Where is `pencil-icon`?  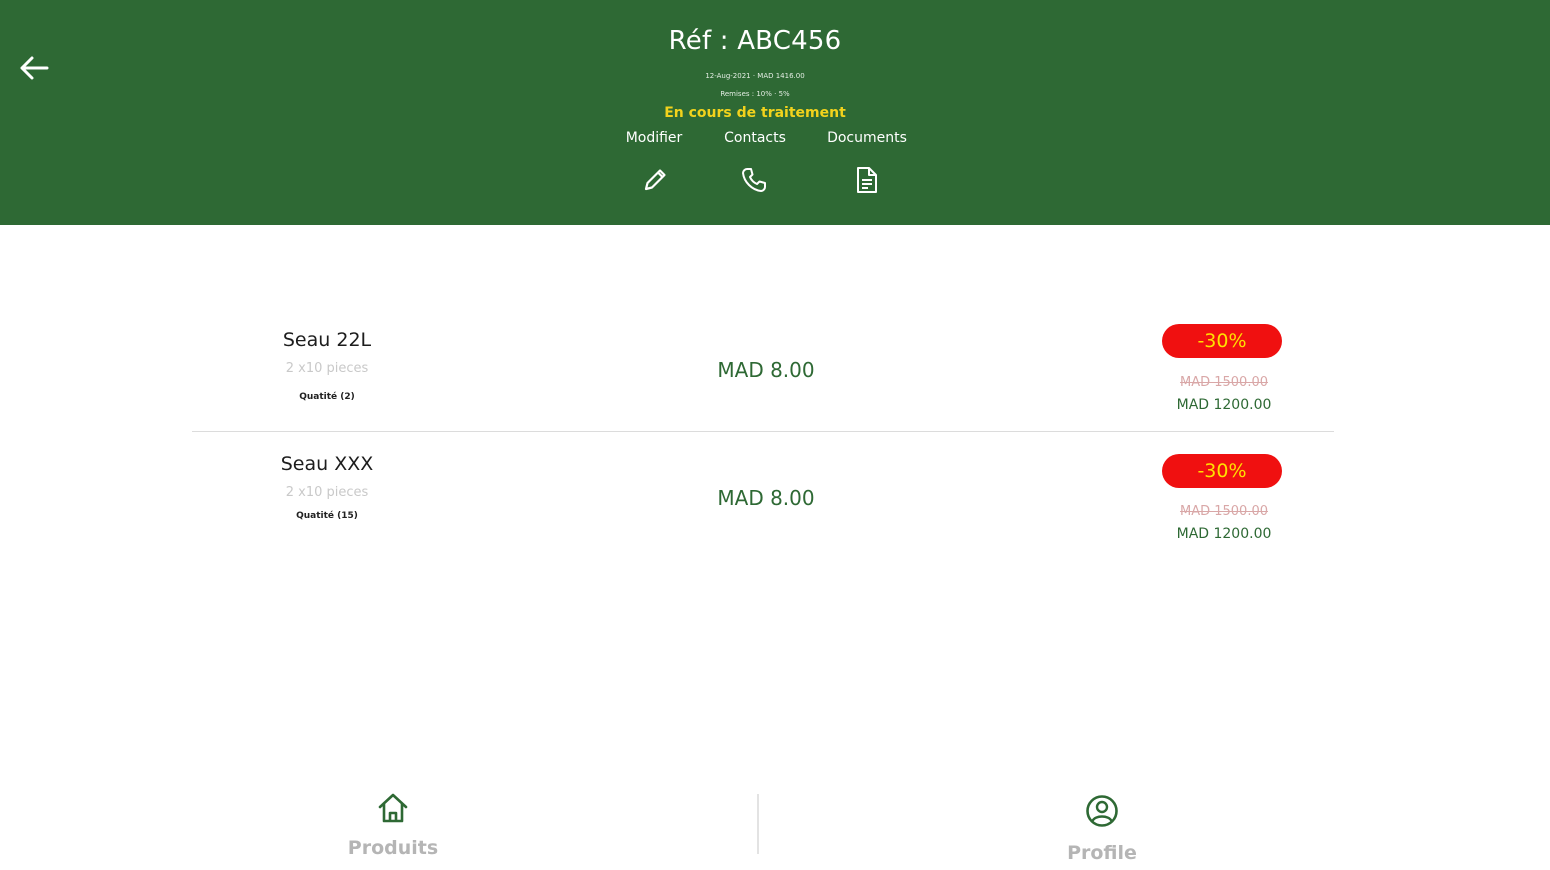
pencil-icon is located at coordinates (655, 180).